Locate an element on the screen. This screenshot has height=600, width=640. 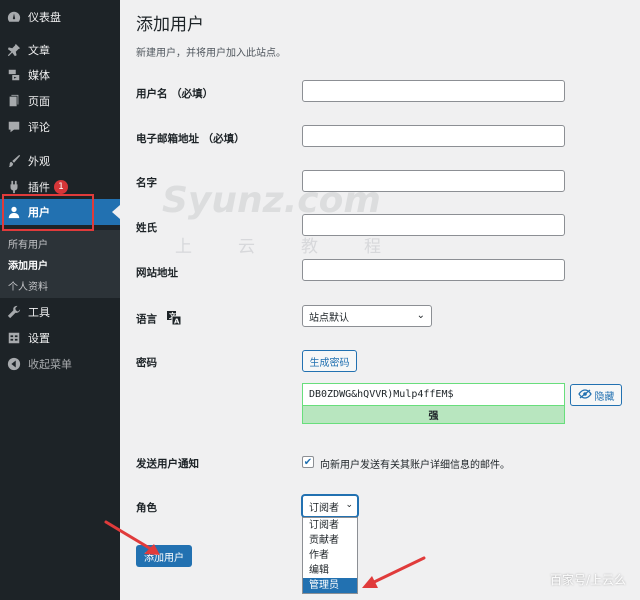
username-label: 用户名 （必填） is located at coordinates (175, 94).